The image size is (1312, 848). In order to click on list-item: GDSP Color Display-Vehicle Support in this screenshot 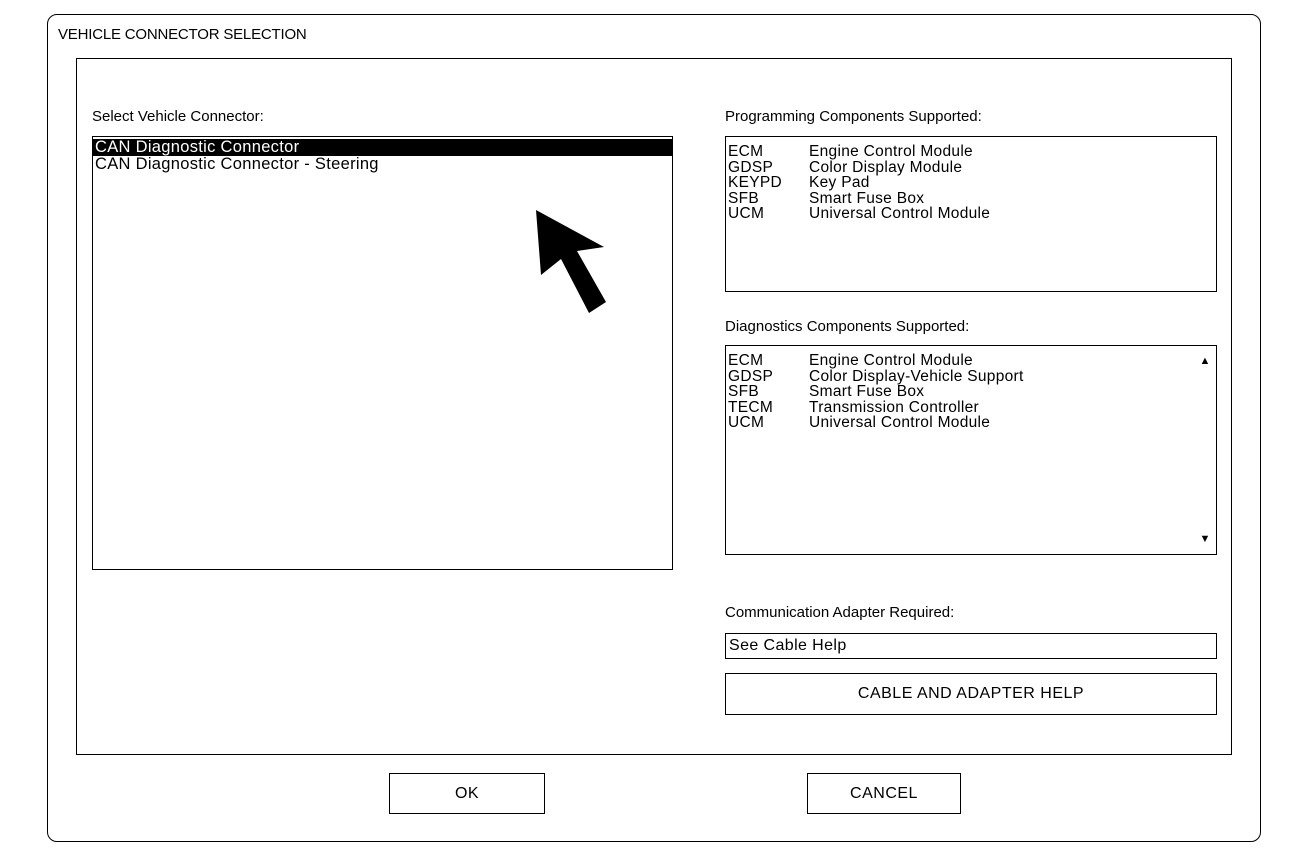, I will do `click(971, 376)`.